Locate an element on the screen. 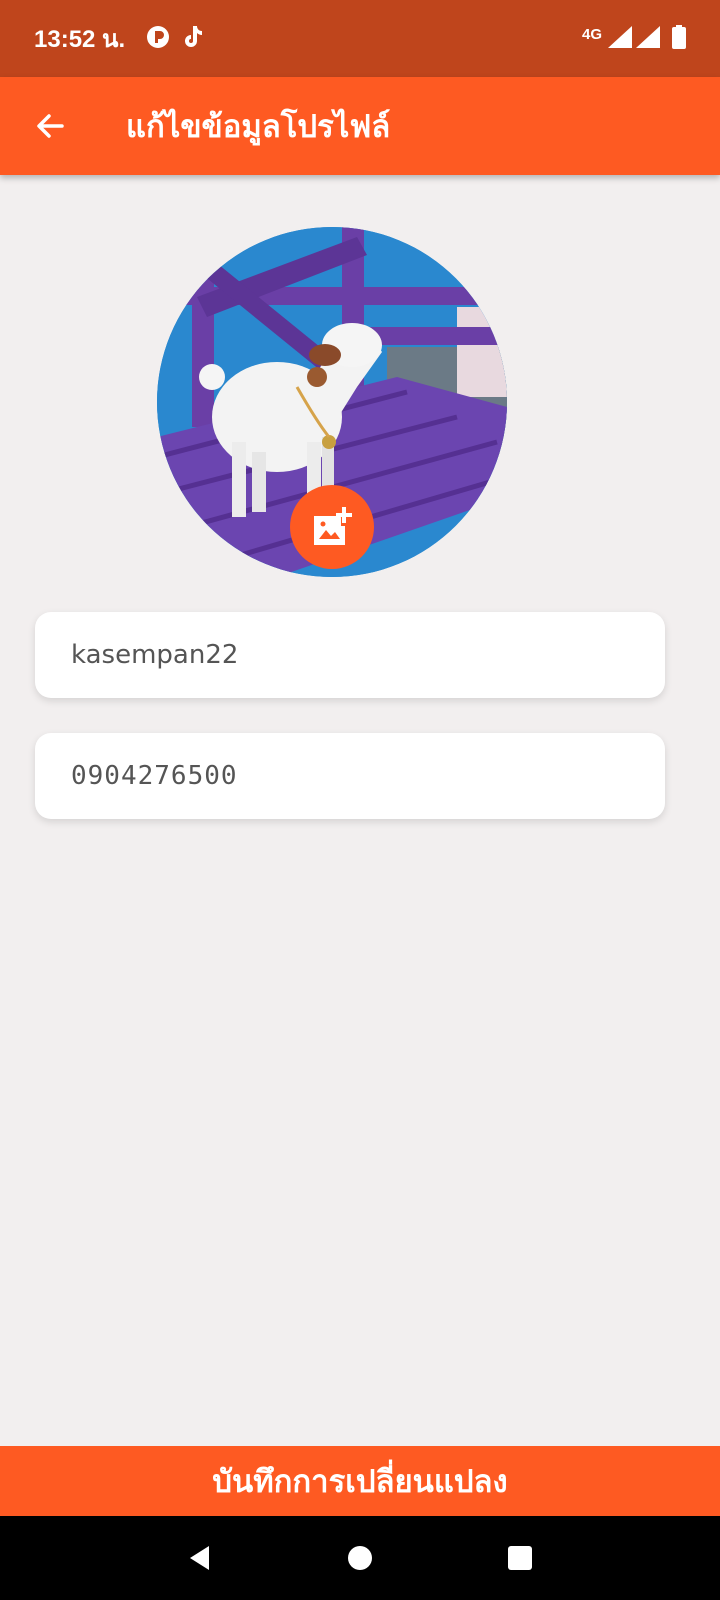  change-photo-button is located at coordinates (332, 527).